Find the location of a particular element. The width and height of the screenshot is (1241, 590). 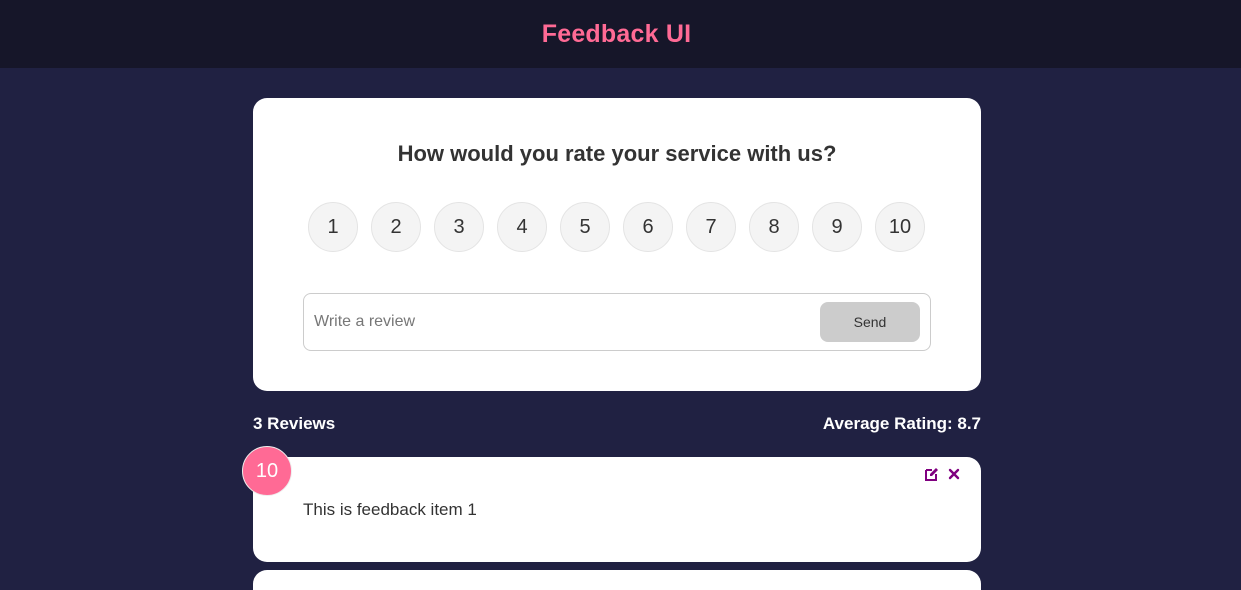

rating-options: 1 2 3 4 5 6 7 8 9 10 is located at coordinates (616, 227).